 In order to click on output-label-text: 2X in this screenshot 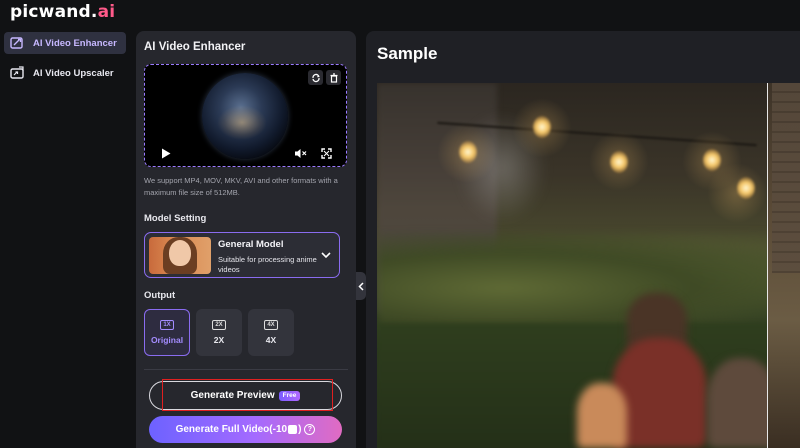, I will do `click(219, 340)`.